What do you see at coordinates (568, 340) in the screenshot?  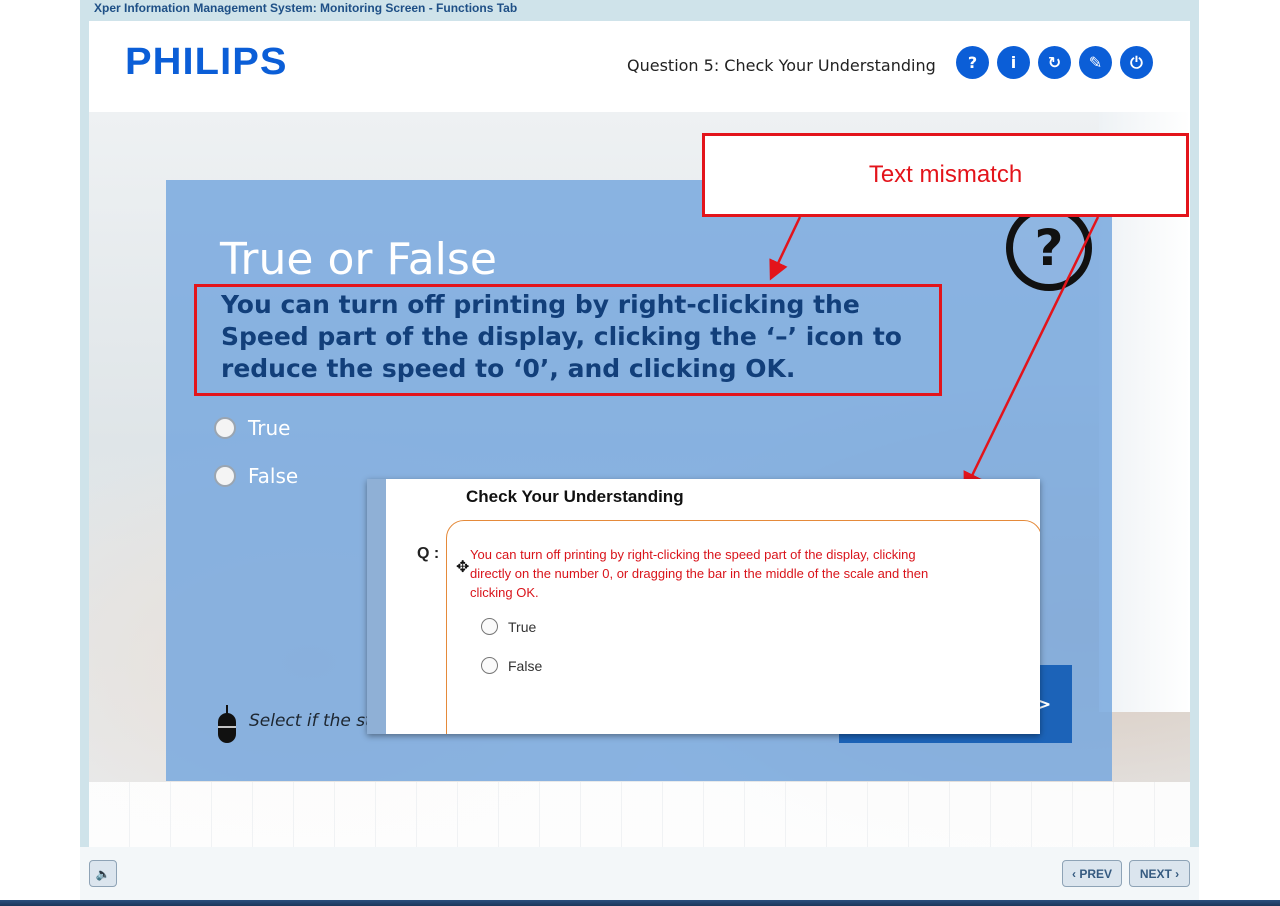 I see `mismatch-highlight-box` at bounding box center [568, 340].